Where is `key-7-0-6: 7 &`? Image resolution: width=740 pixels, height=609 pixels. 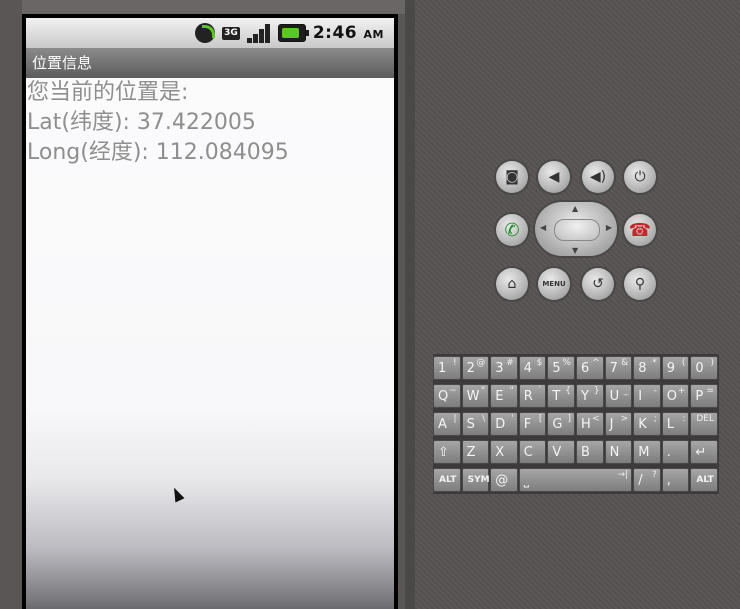
key-7-0-6: 7 & is located at coordinates (618, 368).